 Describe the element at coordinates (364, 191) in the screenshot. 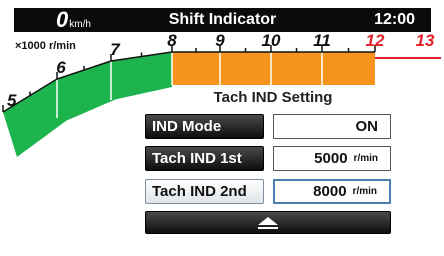

I see `tach-ind-2nd-unit: r/min` at that location.